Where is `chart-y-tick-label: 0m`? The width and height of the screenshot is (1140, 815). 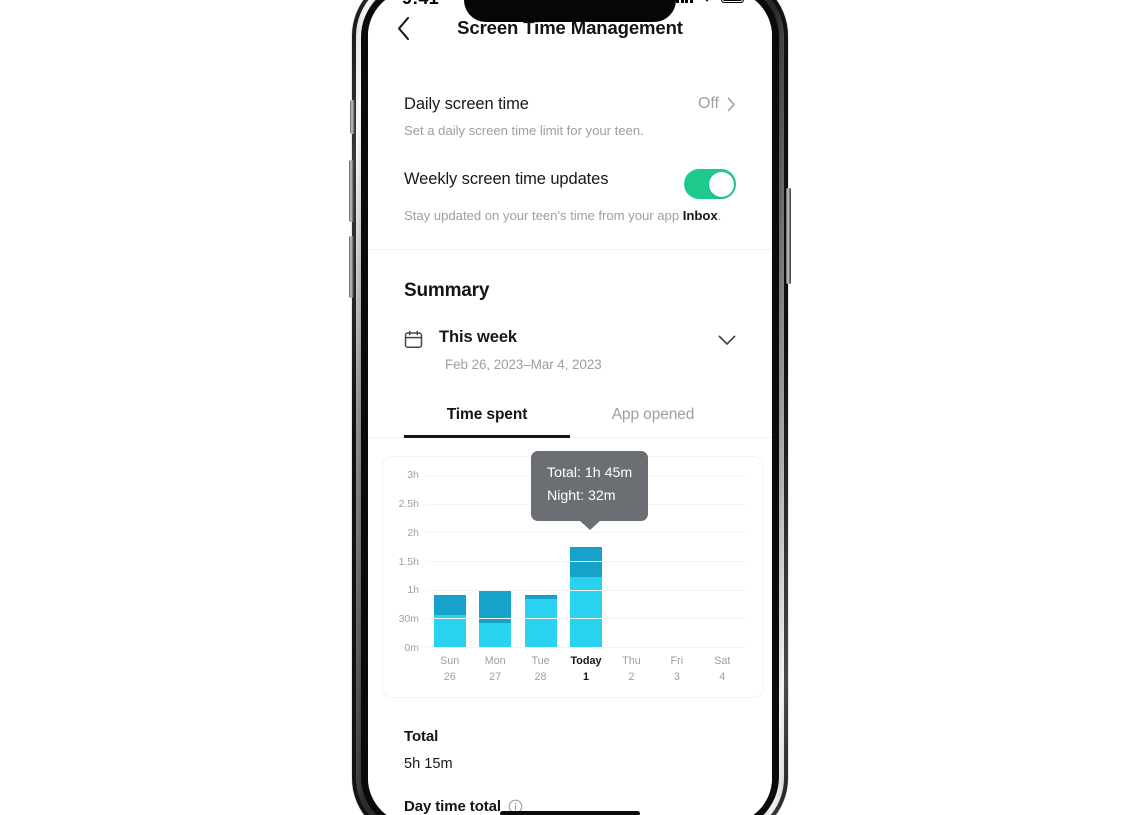 chart-y-tick-label: 0m is located at coordinates (411, 648).